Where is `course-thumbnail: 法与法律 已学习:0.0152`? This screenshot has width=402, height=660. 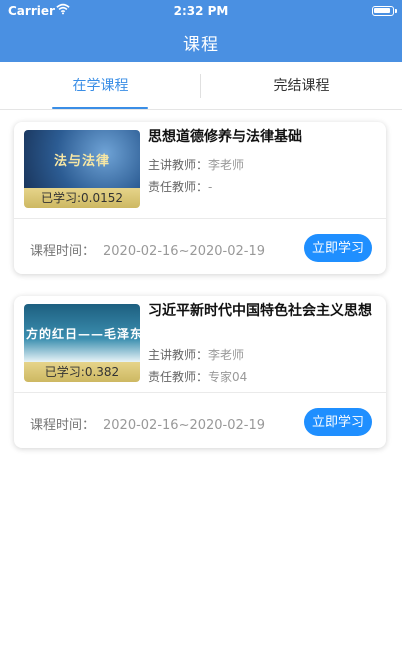 course-thumbnail: 法与法律 已学习:0.0152 is located at coordinates (82, 169).